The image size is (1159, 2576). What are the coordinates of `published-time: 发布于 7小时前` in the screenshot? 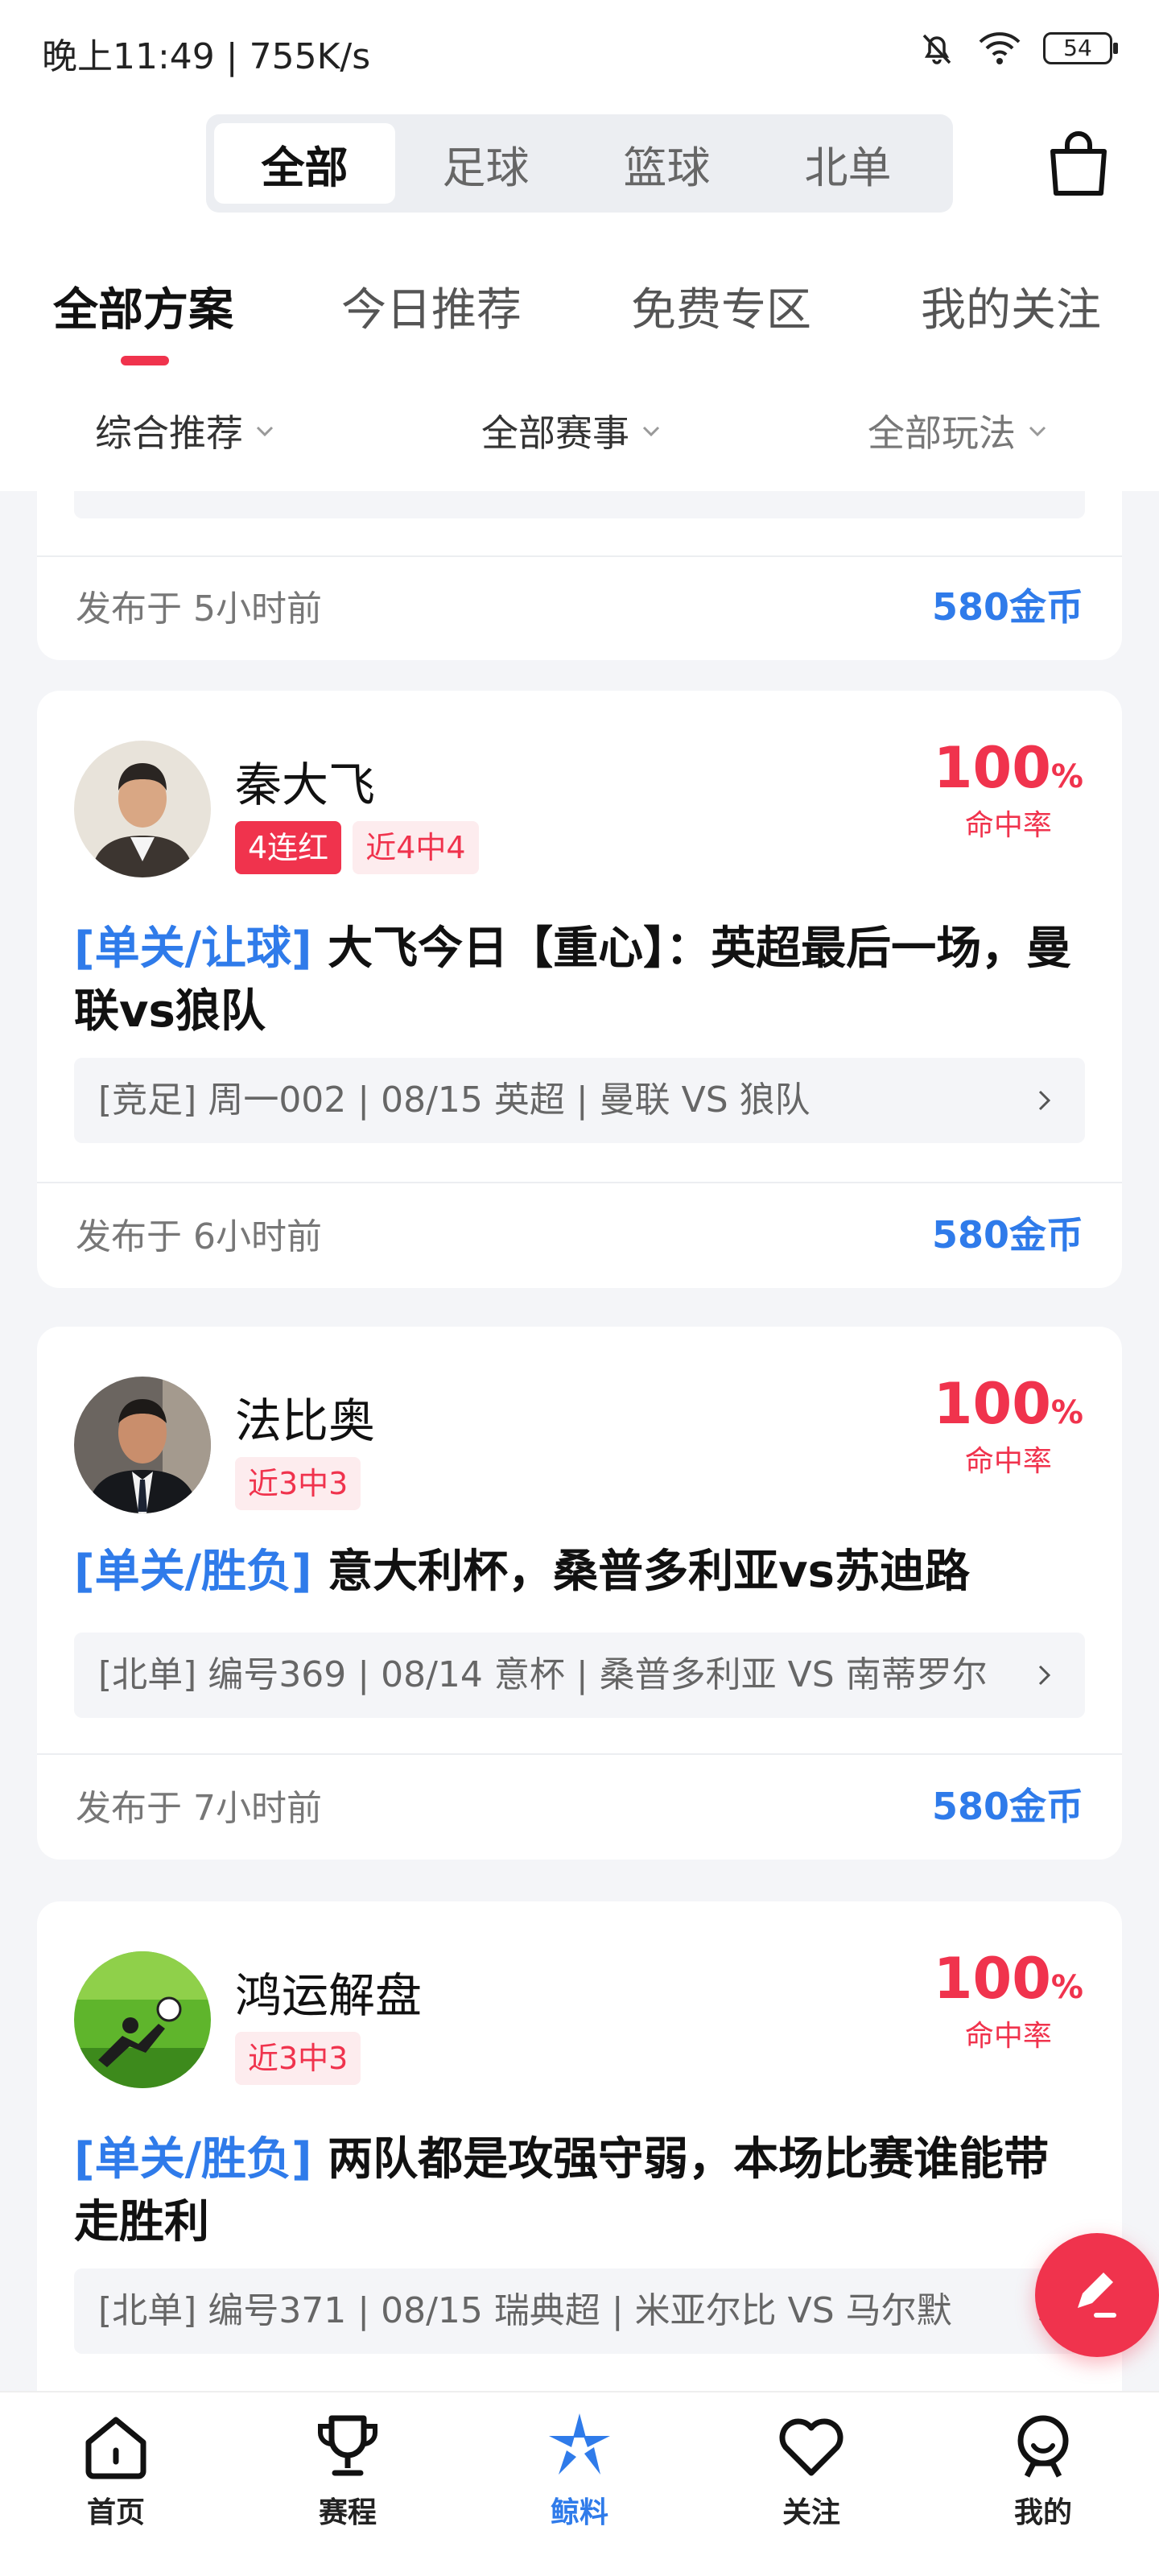 It's located at (199, 1808).